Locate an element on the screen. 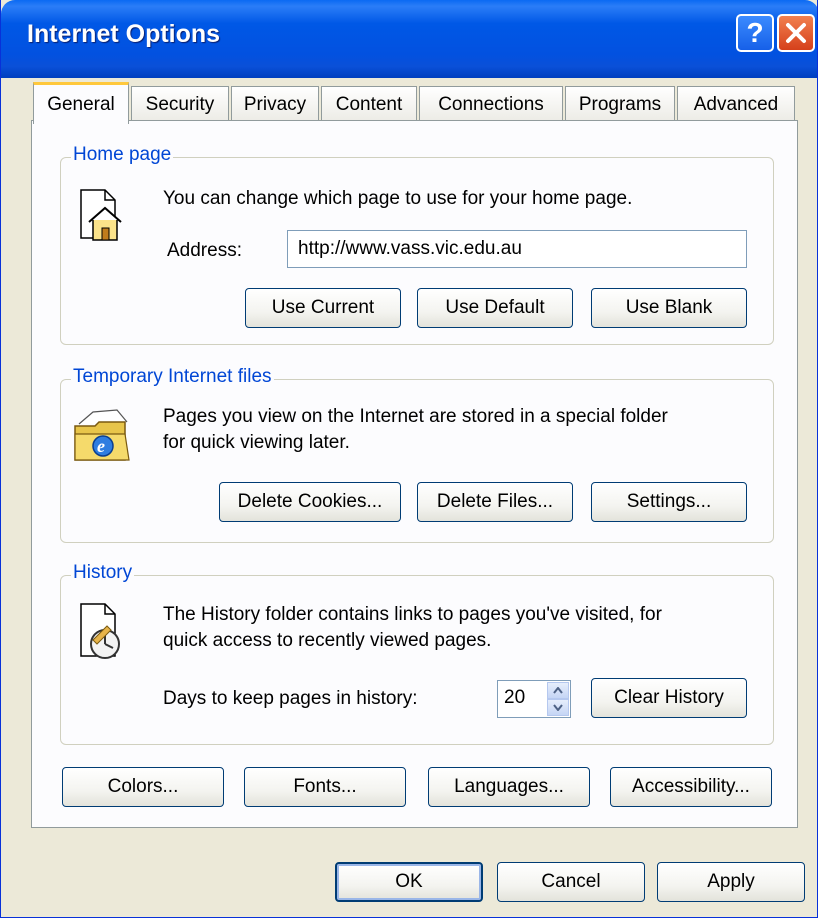 The height and width of the screenshot is (920, 820). apply-button: Apply is located at coordinates (731, 882).